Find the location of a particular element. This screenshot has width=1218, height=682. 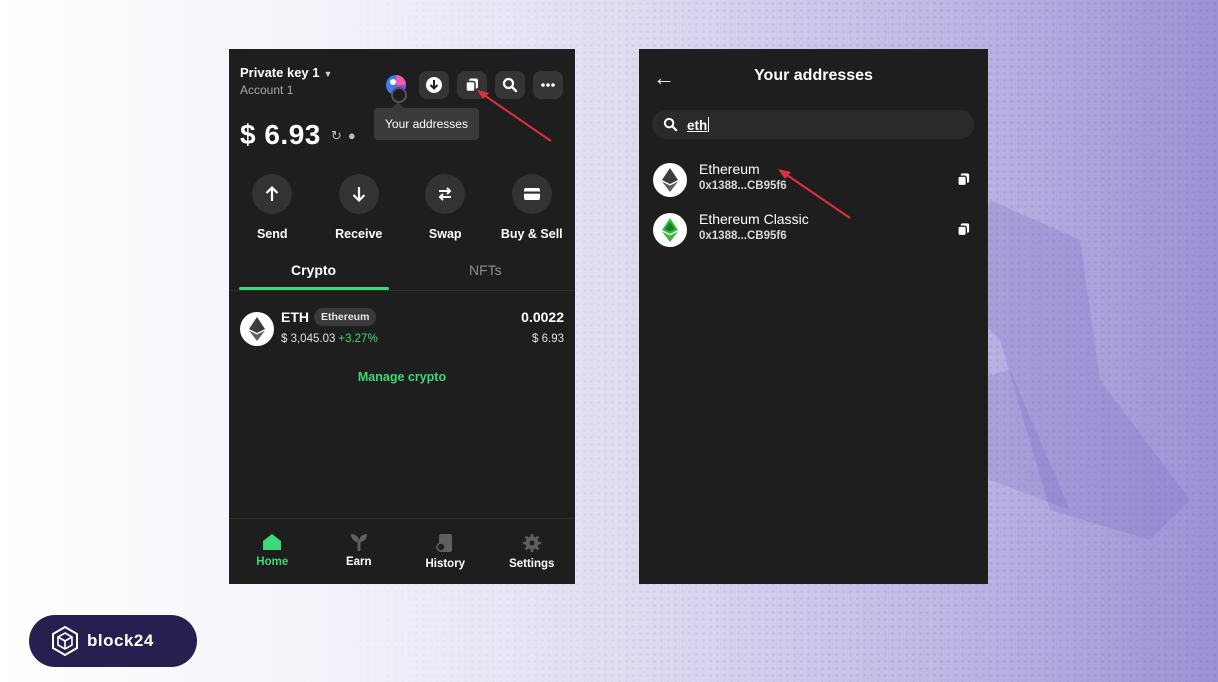

history-icon is located at coordinates (444, 543).